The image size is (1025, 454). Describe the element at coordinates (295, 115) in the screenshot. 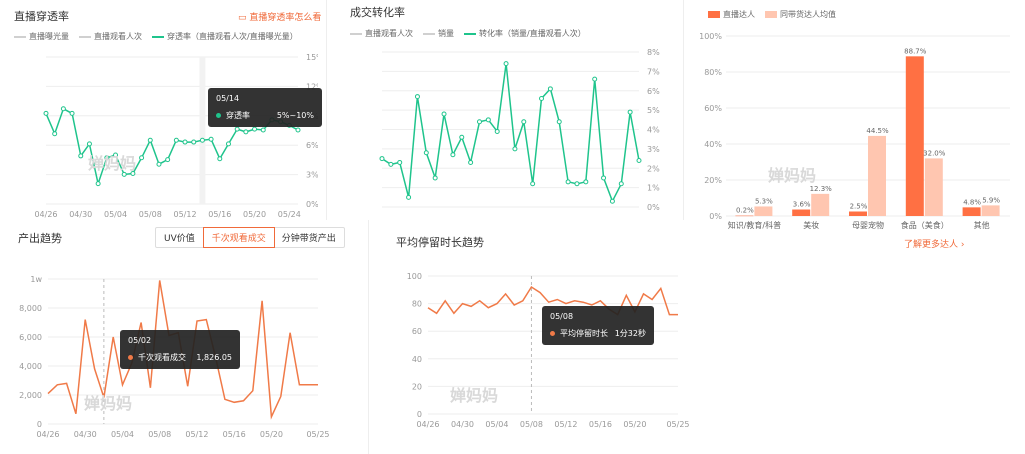

I see `tooltip-value: 5%~10%` at that location.